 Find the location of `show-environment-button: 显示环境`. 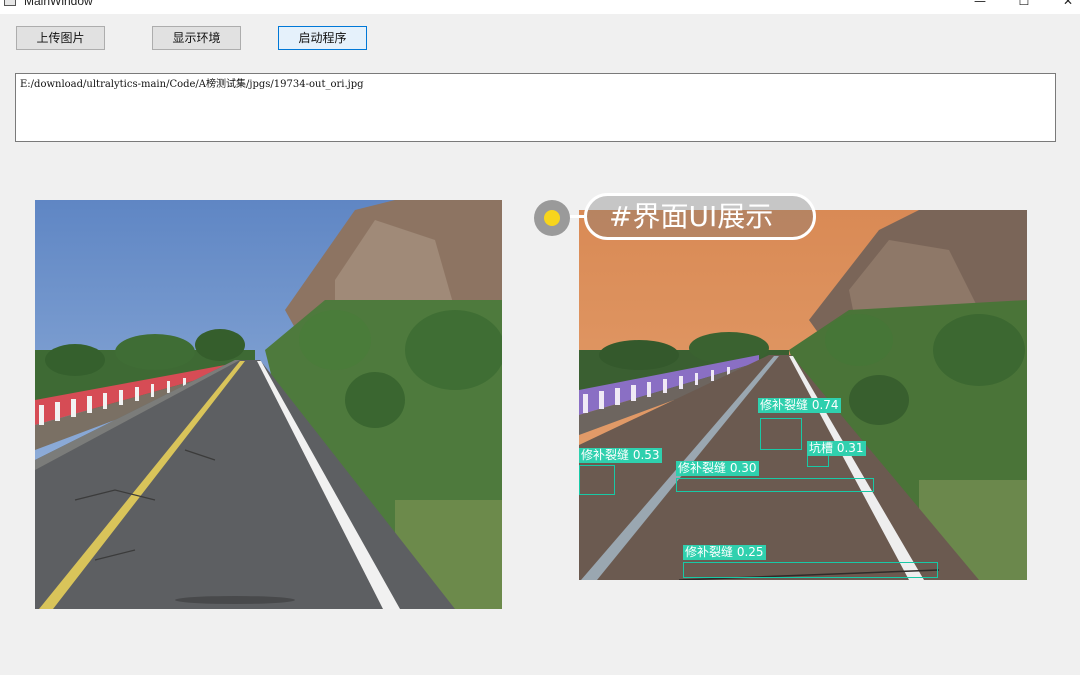

show-environment-button: 显示环境 is located at coordinates (196, 38).